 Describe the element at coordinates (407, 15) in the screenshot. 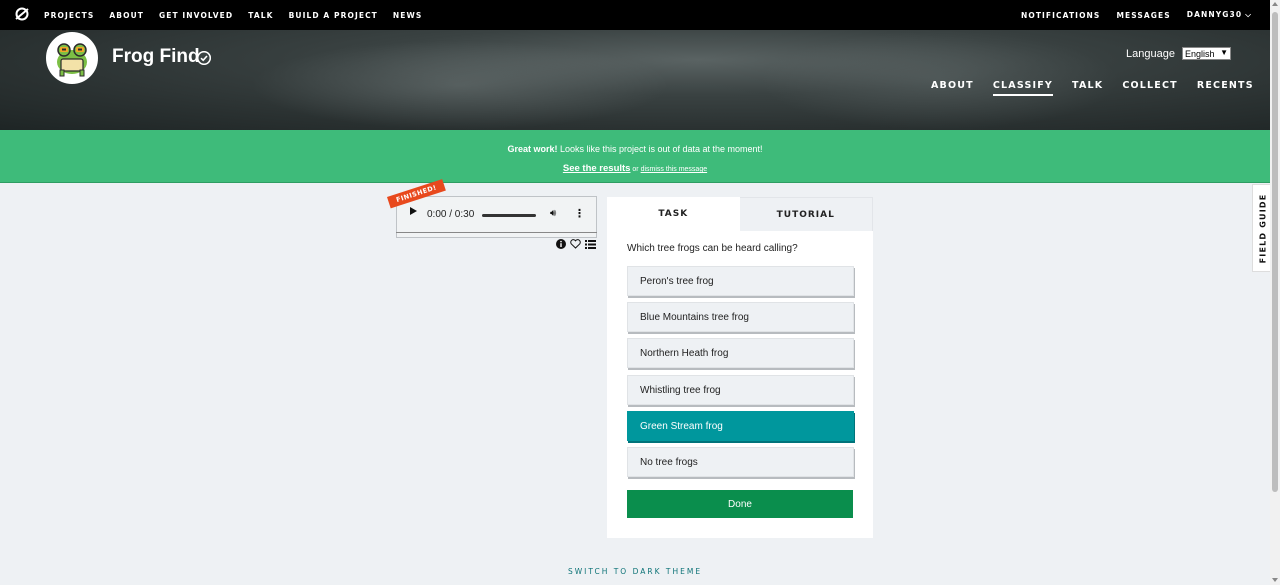

I see `nav-news: NEWS` at that location.